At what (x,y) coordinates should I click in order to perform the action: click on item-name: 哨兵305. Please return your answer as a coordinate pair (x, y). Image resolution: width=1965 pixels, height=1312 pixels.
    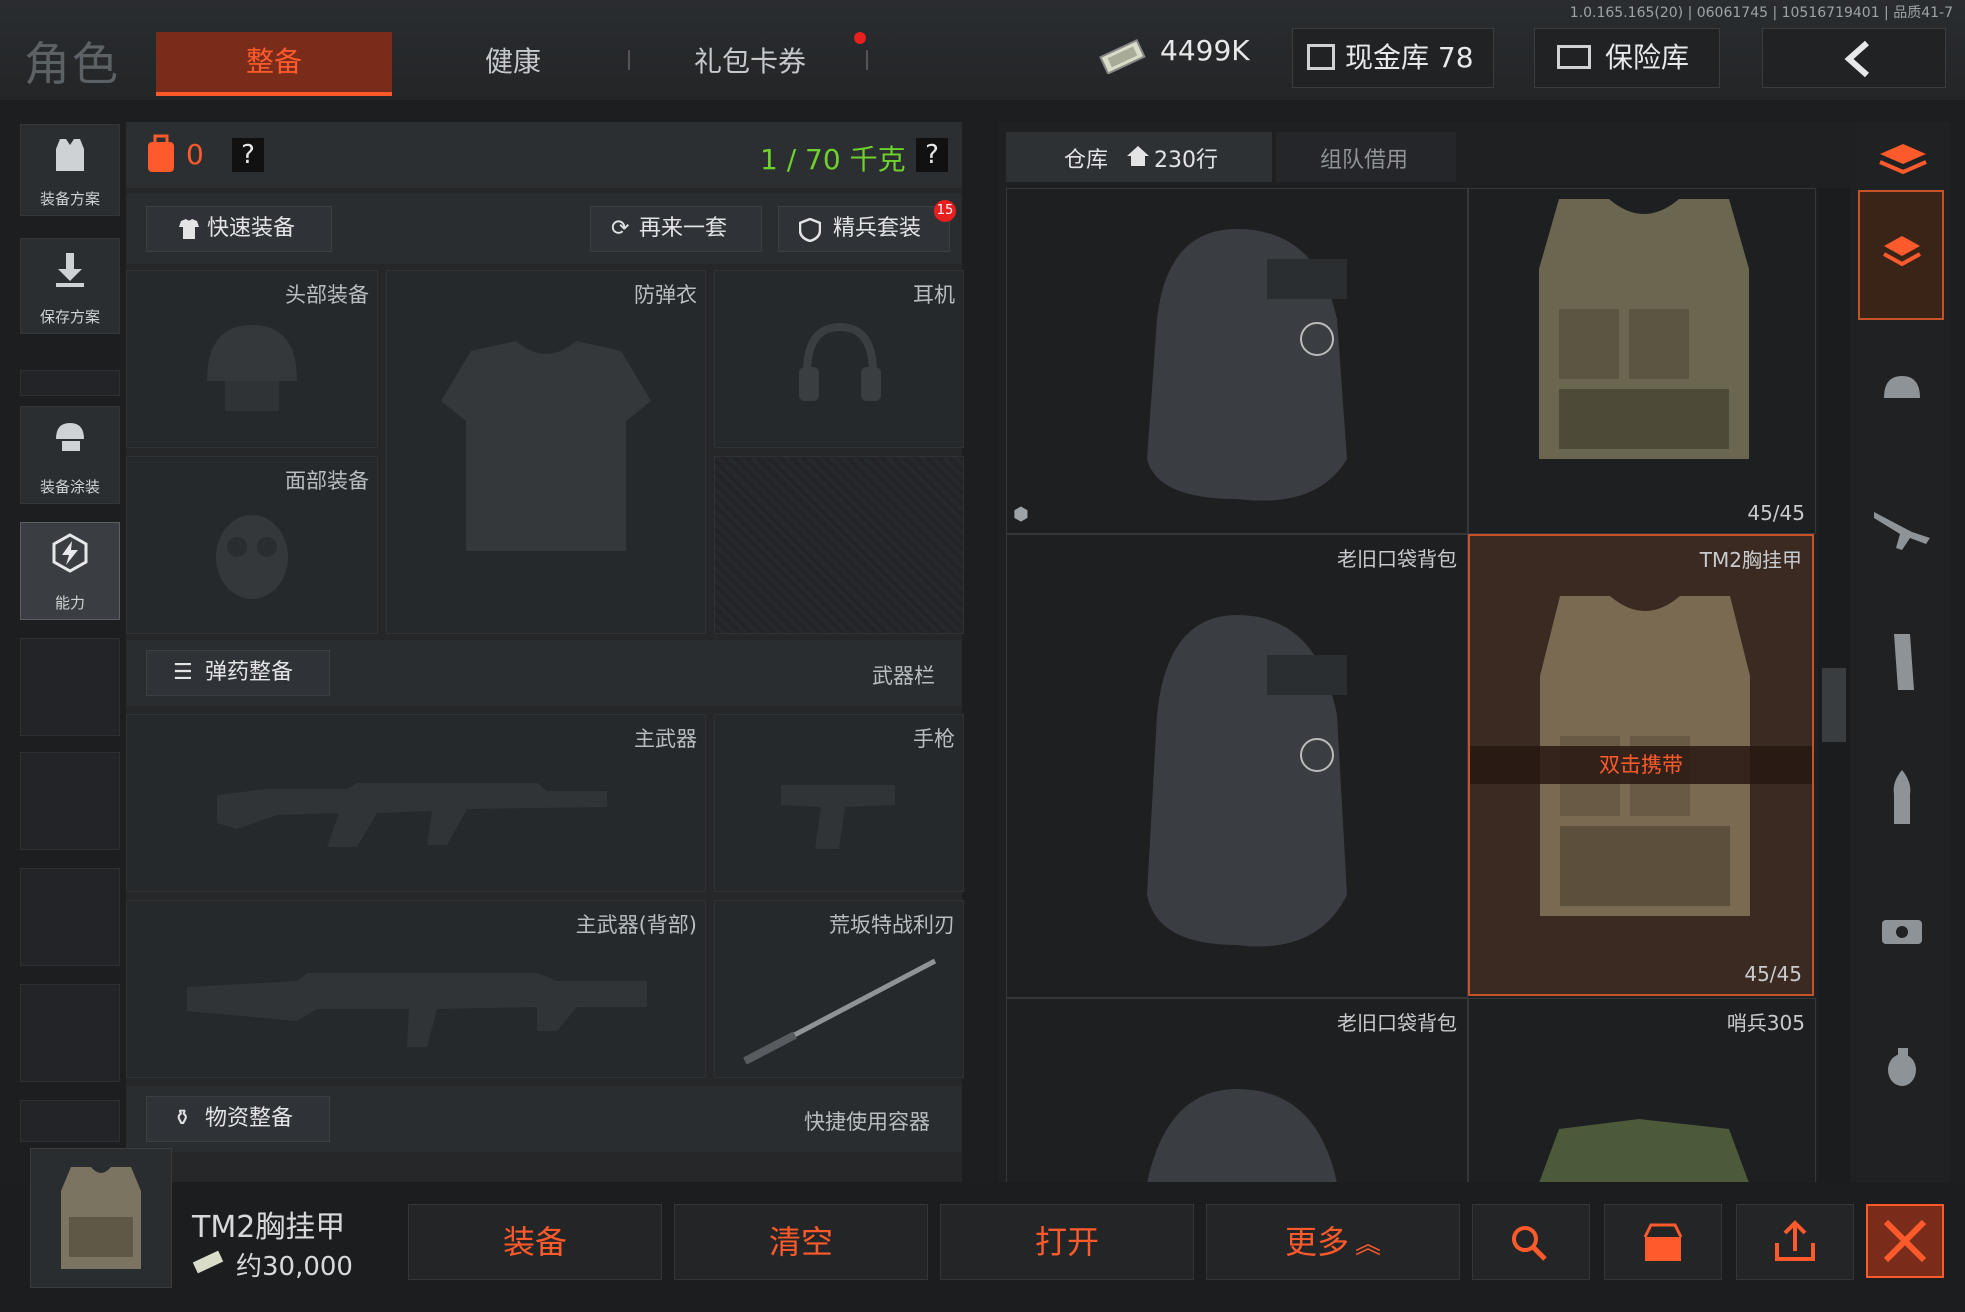
    Looking at the image, I should click on (1765, 1023).